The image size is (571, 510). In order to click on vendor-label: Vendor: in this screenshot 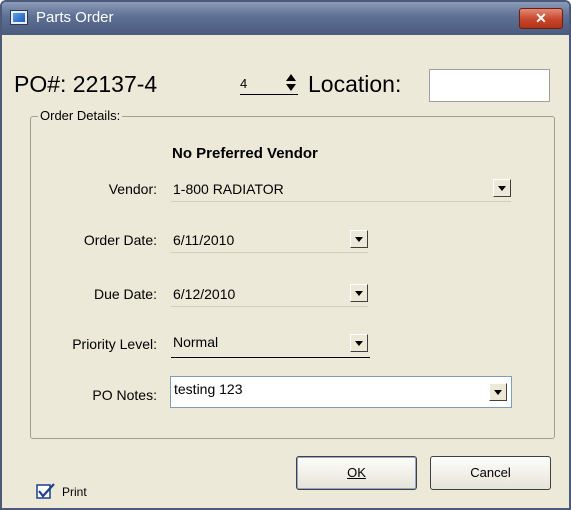, I will do `click(132, 189)`.